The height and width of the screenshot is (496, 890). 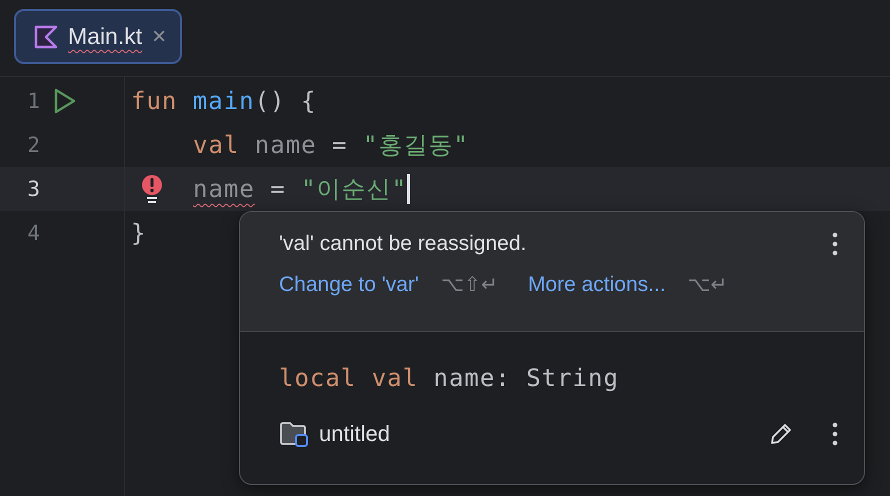 I want to click on line-number: 3, so click(x=33, y=189).